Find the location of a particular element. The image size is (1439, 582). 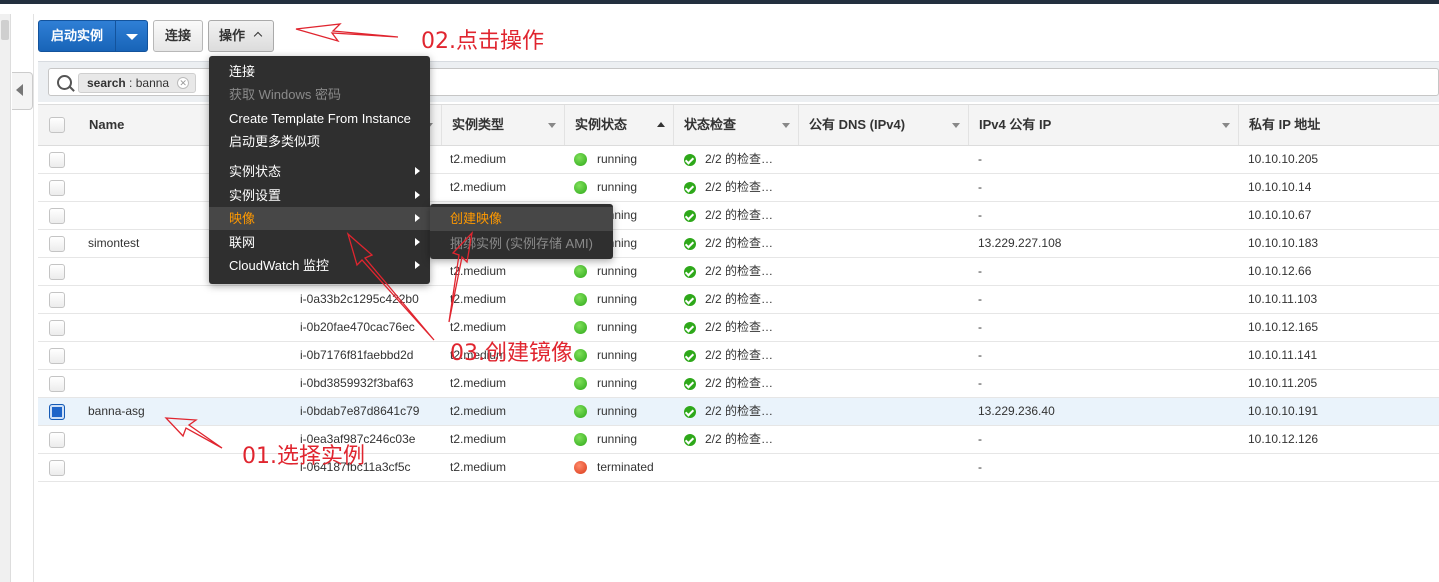

column-header-label: 私有 IP 地址 is located at coordinates (1285, 124).